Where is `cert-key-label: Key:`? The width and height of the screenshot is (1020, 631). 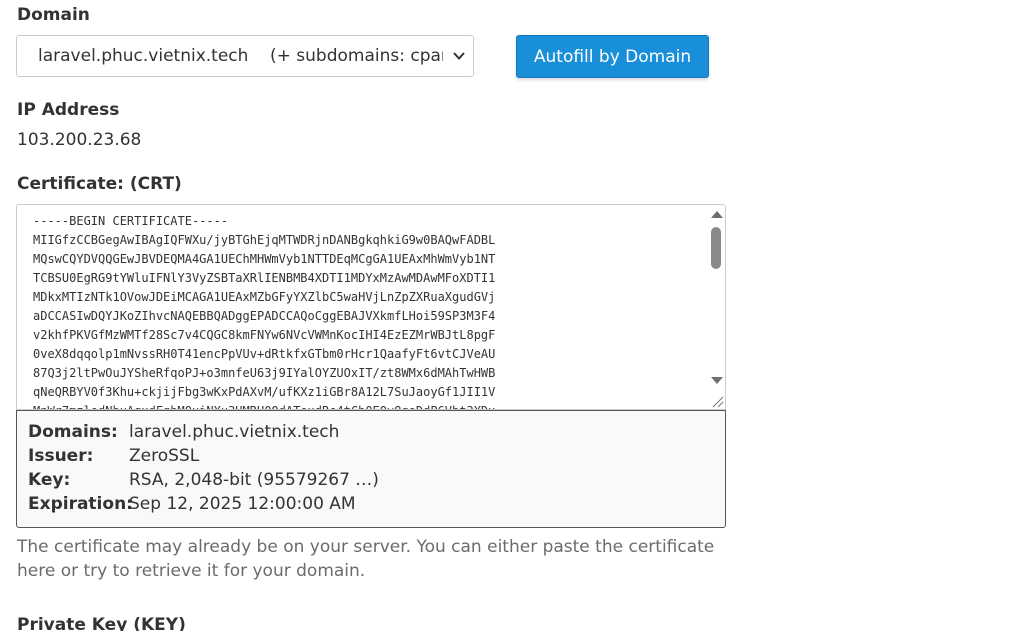 cert-key-label: Key: is located at coordinates (49, 480).